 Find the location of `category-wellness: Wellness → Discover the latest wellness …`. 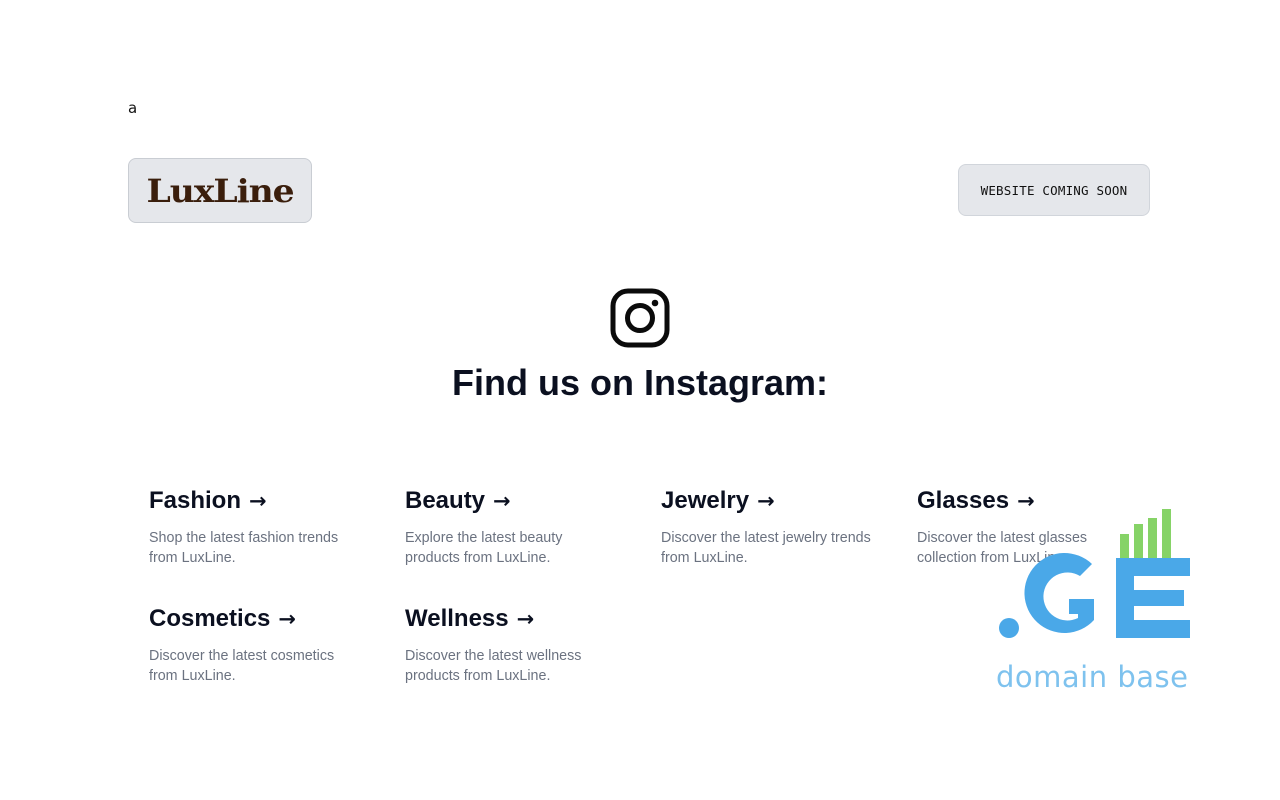

category-wellness: Wellness → Discover the latest wellness … is located at coordinates (520, 645).